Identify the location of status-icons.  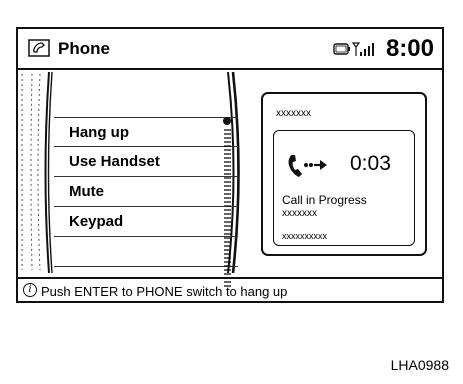
(353, 49).